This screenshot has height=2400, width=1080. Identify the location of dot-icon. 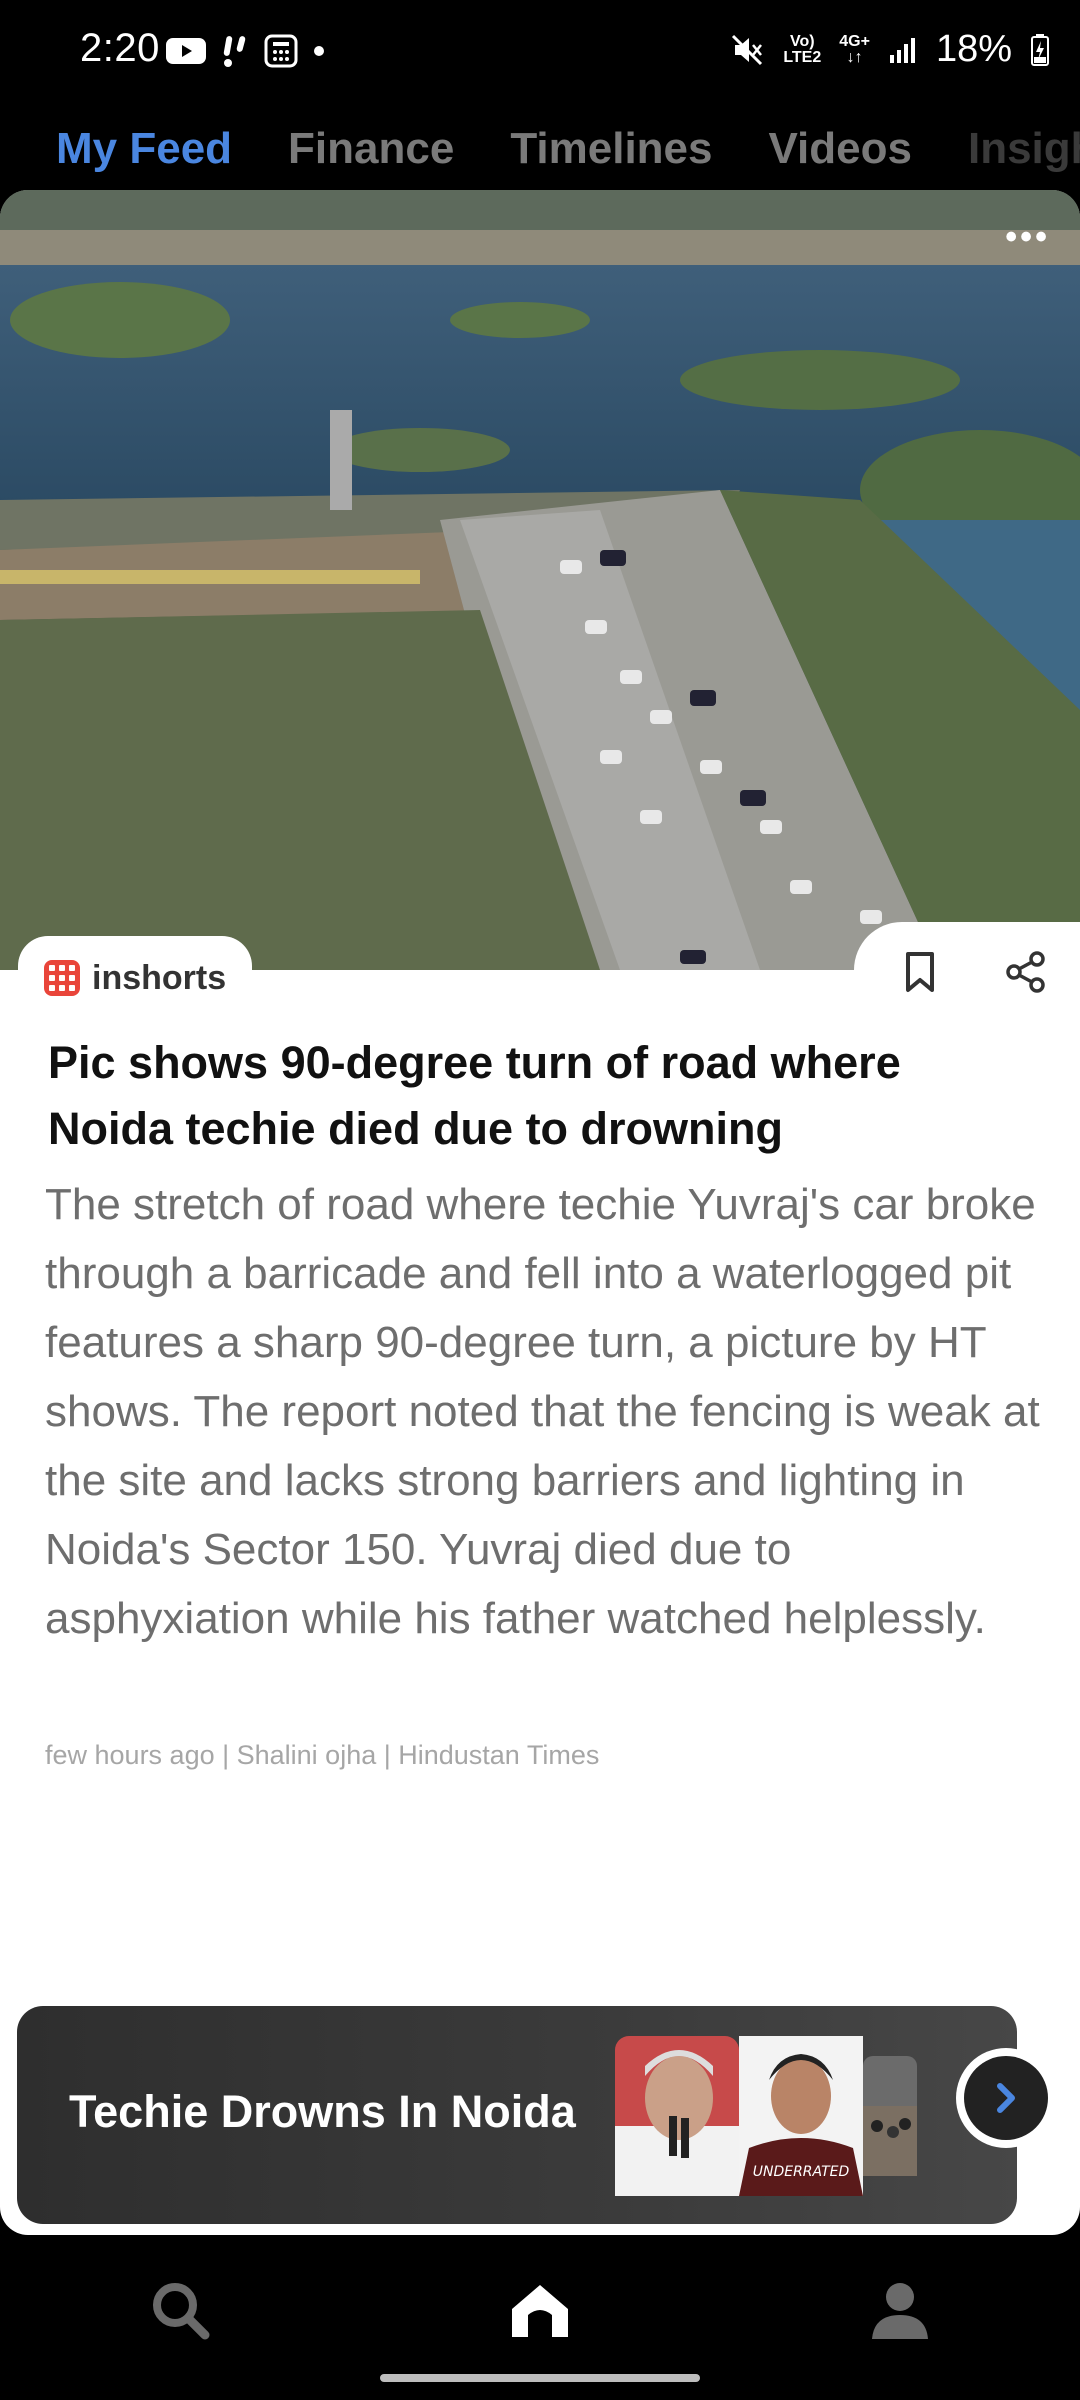
(319, 51).